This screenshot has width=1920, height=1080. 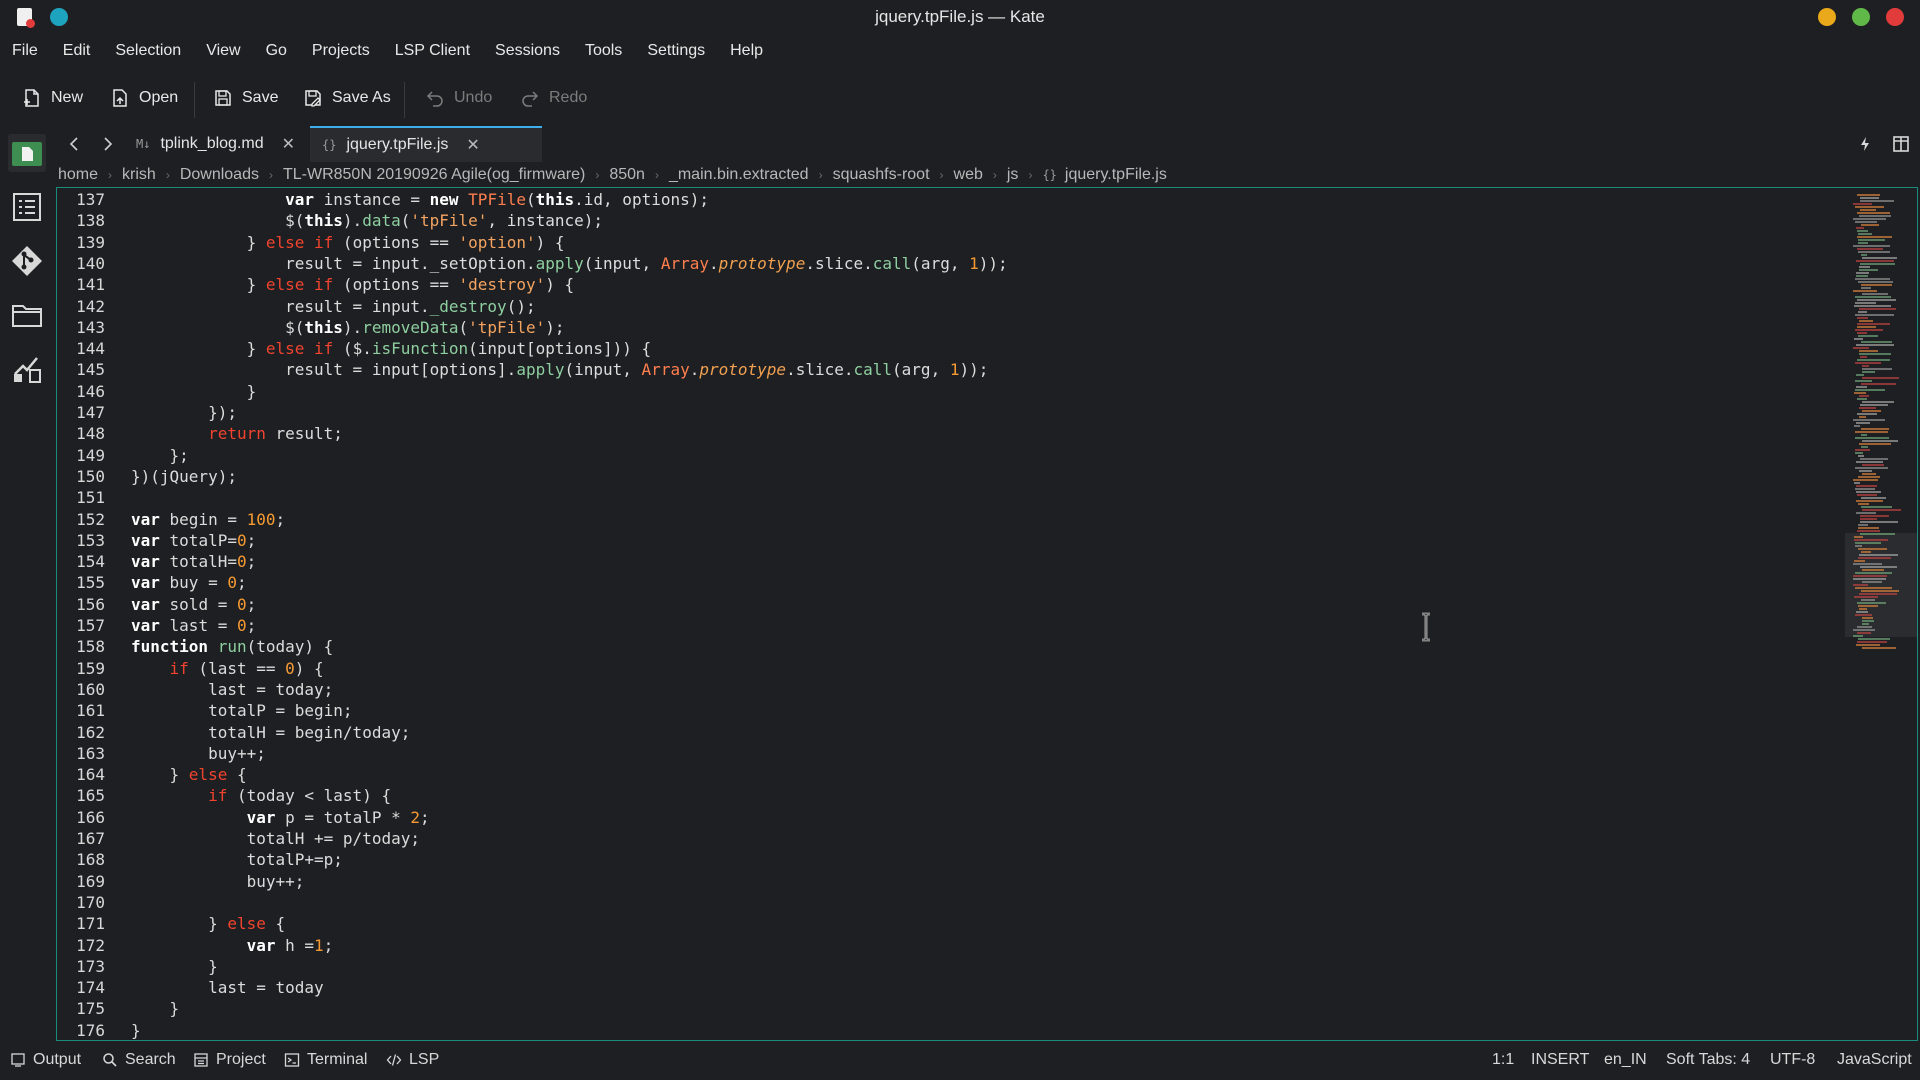 I want to click on git-panel-button, so click(x=27, y=261).